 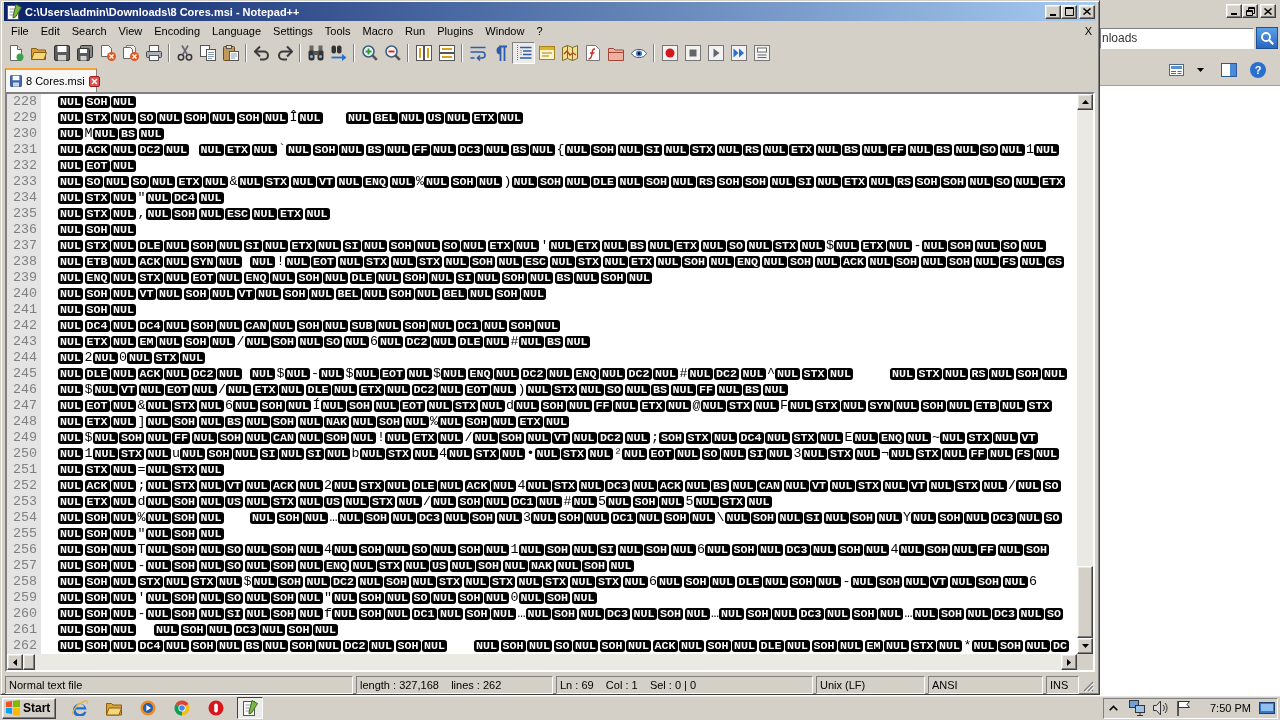 I want to click on chevron-up-icon, so click(x=1113, y=708).